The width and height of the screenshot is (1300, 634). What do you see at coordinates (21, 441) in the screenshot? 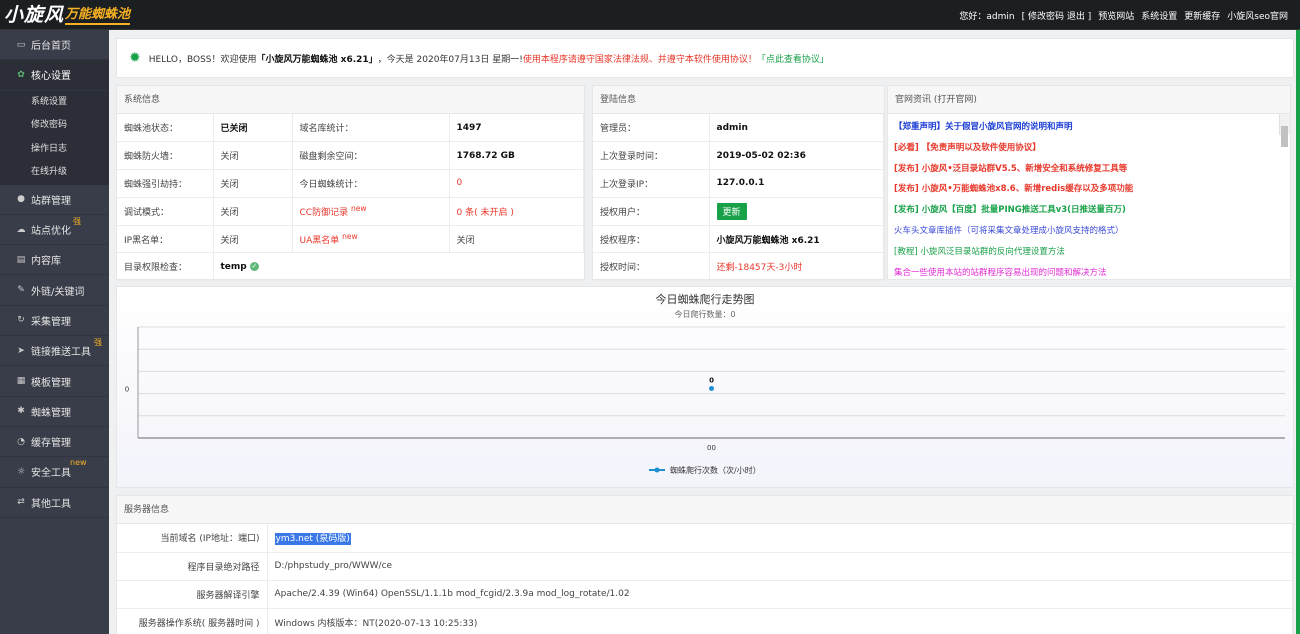
I see `dashboard-icon: ◔` at bounding box center [21, 441].